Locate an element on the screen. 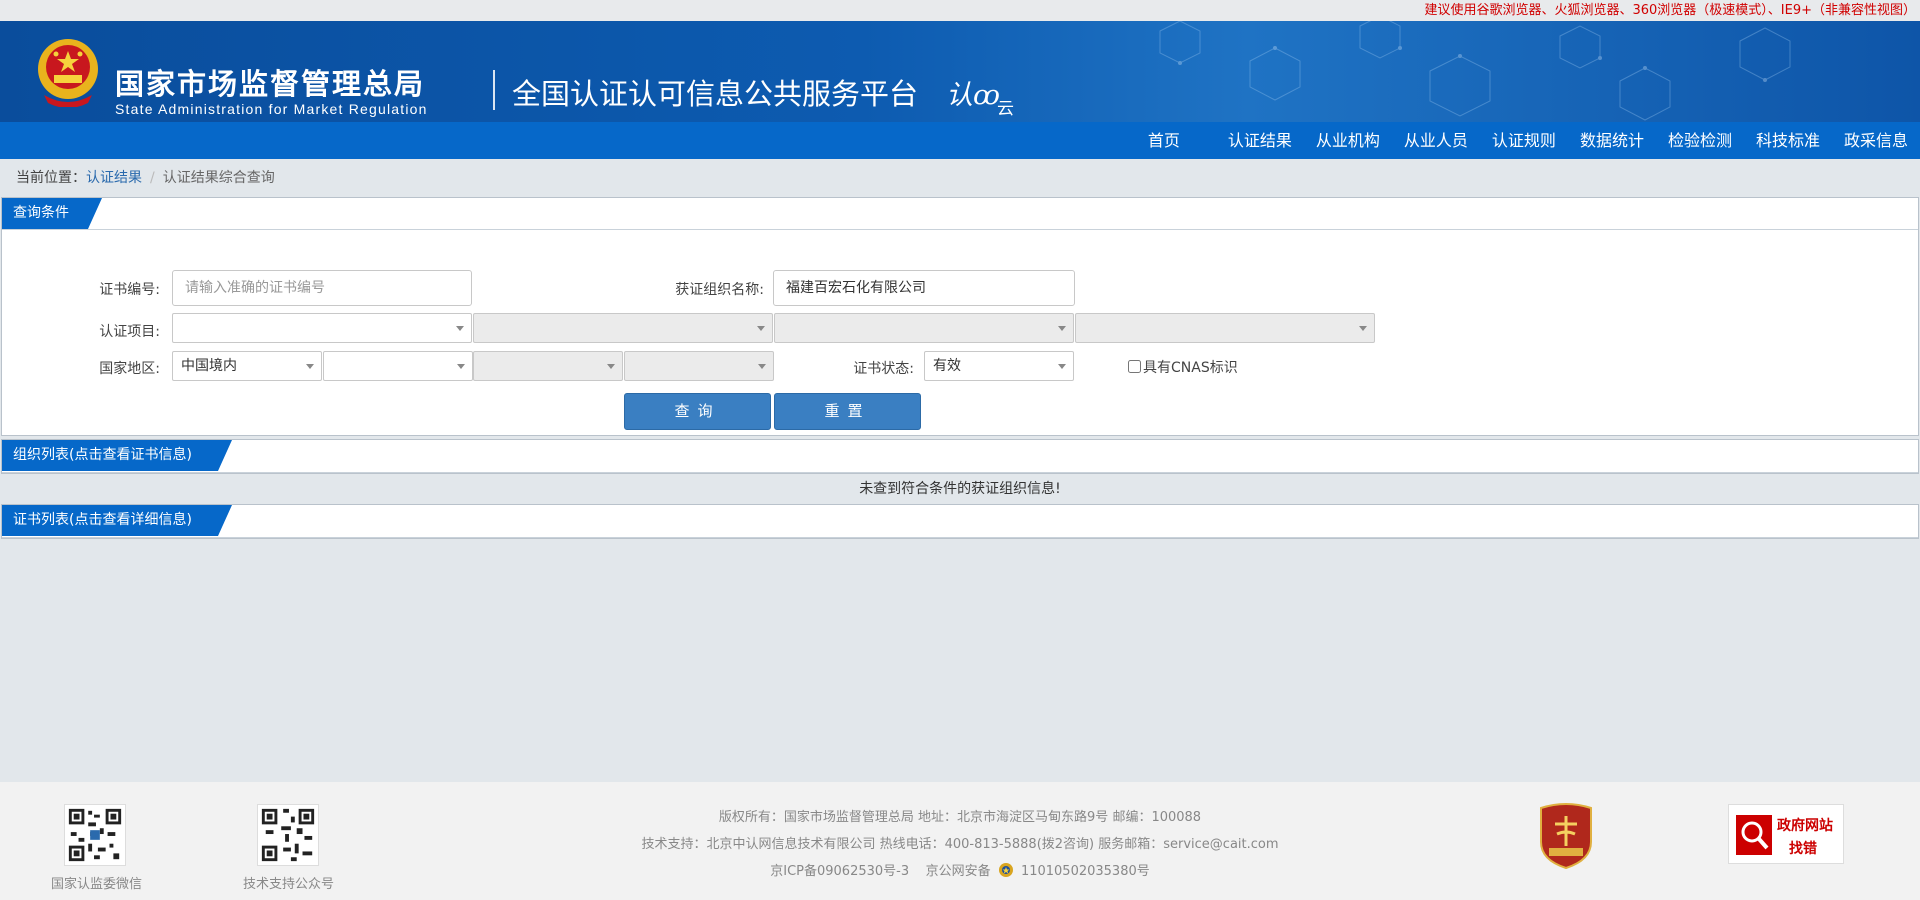 The width and height of the screenshot is (1920, 900). search-button: 查询 is located at coordinates (697, 411).